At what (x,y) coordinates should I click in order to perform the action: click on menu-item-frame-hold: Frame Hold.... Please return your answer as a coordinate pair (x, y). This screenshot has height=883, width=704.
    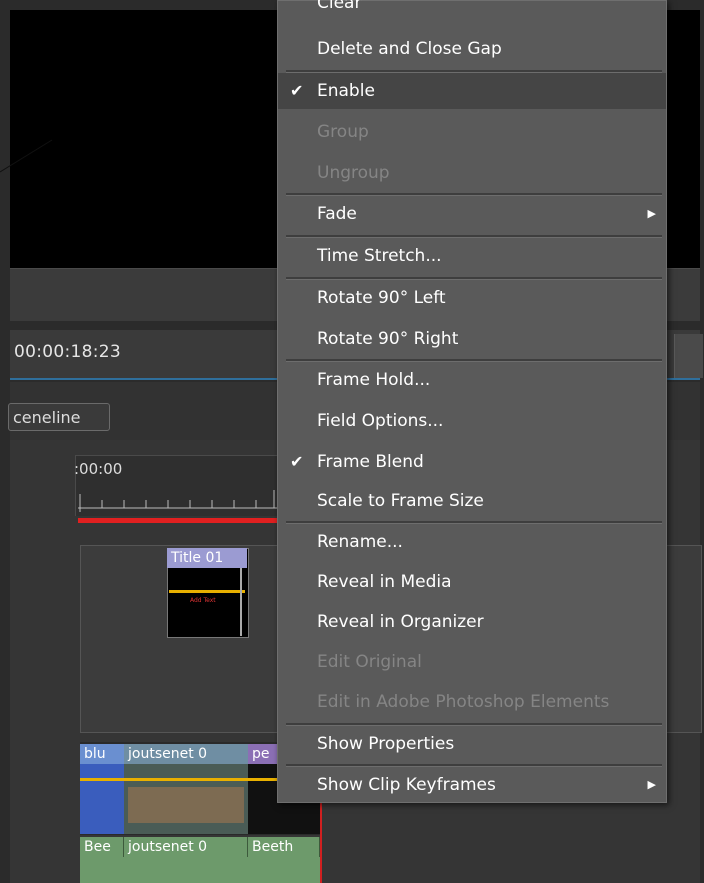
    Looking at the image, I should click on (472, 380).